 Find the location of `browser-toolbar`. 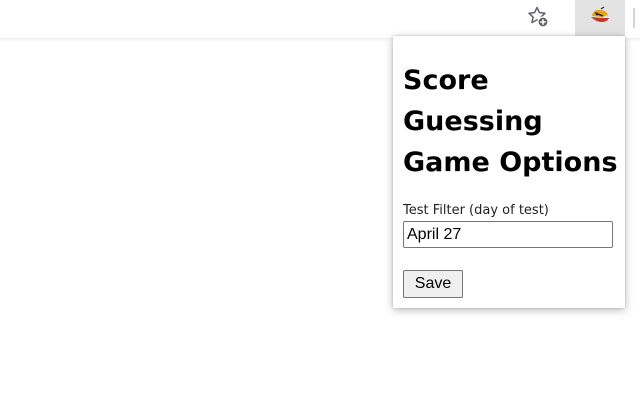

browser-toolbar is located at coordinates (320, 19).